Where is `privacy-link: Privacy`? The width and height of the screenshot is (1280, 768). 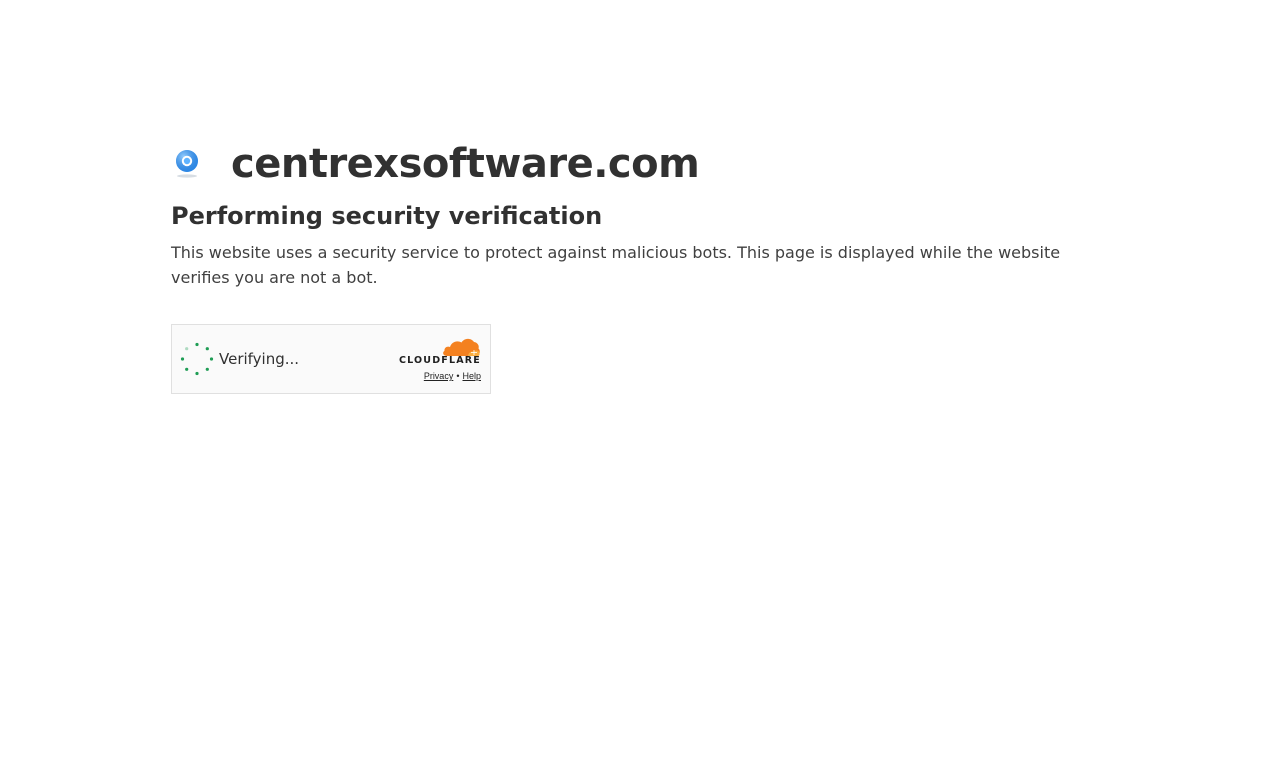 privacy-link: Privacy is located at coordinates (439, 376).